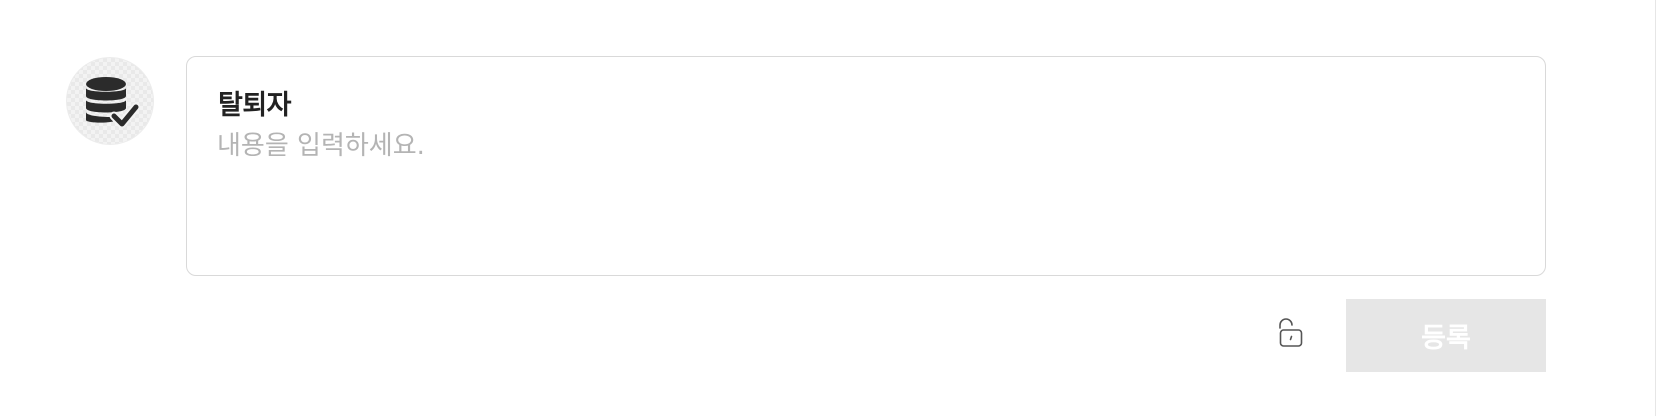 The image size is (1658, 416). I want to click on submit-button: 등록, so click(1446, 335).